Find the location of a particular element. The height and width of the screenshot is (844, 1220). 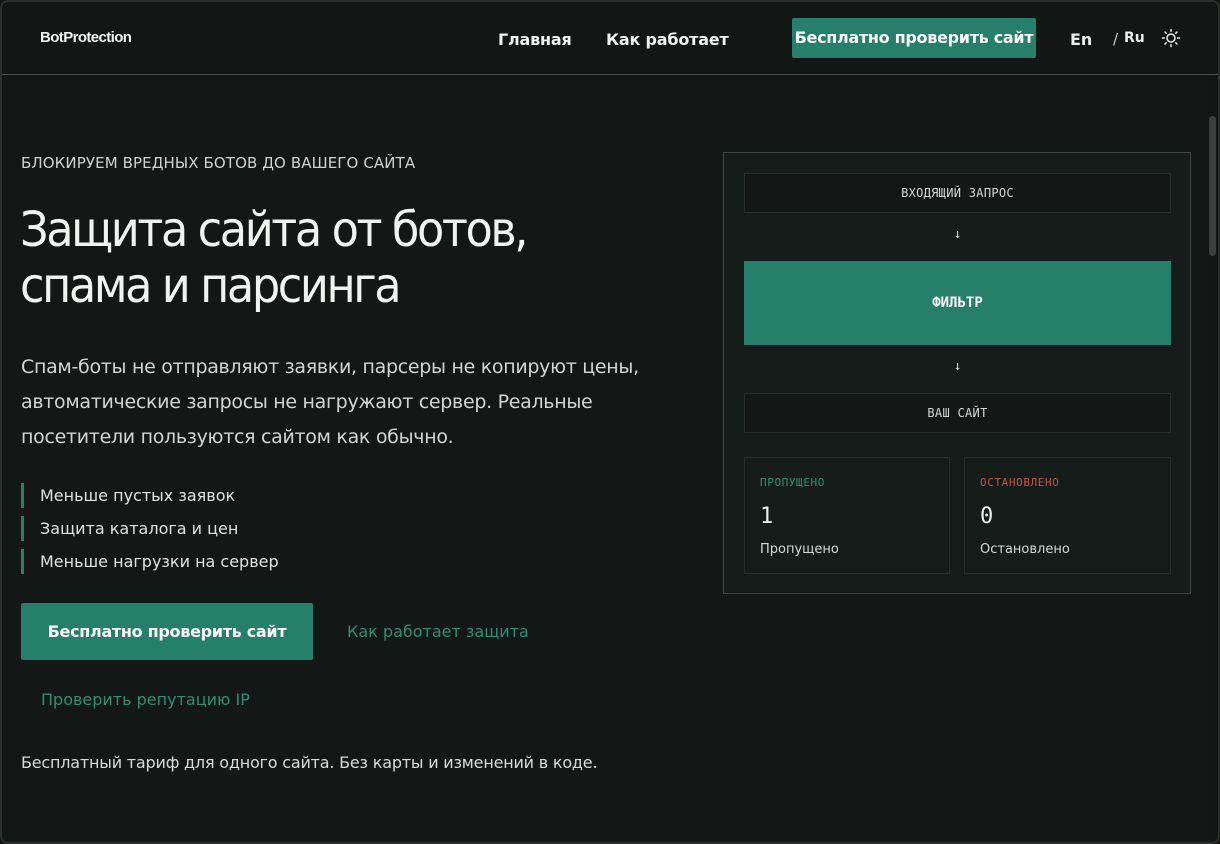

logo: BotProtection is located at coordinates (86, 37).